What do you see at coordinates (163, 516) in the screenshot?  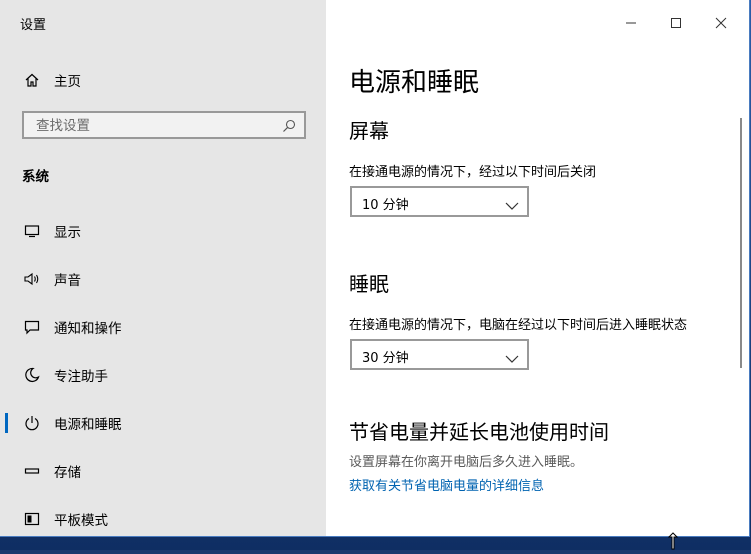 I see `sidebar-item-tablet-mode: 平板模式` at bounding box center [163, 516].